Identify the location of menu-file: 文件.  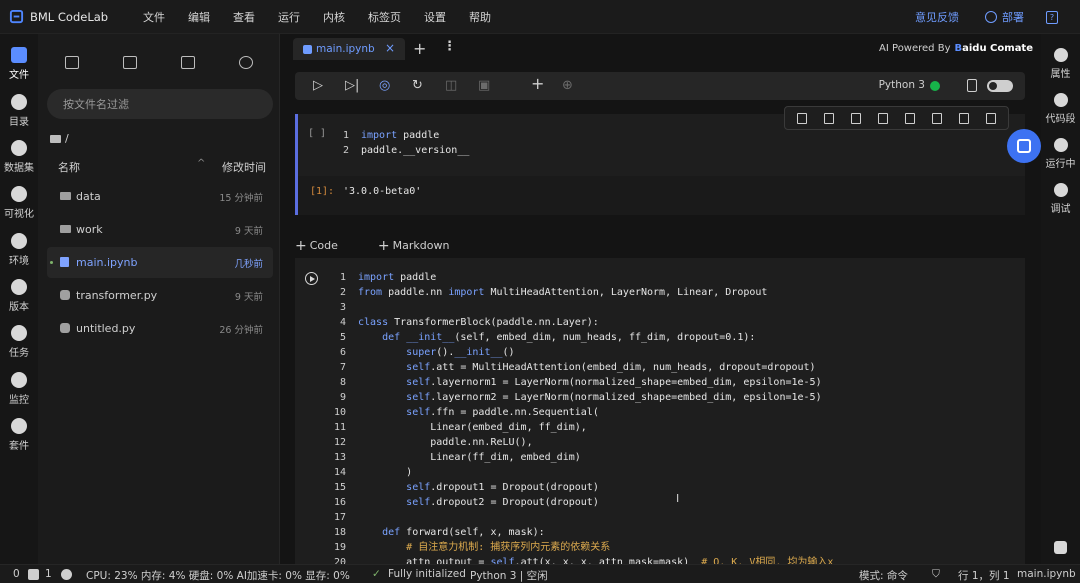
(154, 17).